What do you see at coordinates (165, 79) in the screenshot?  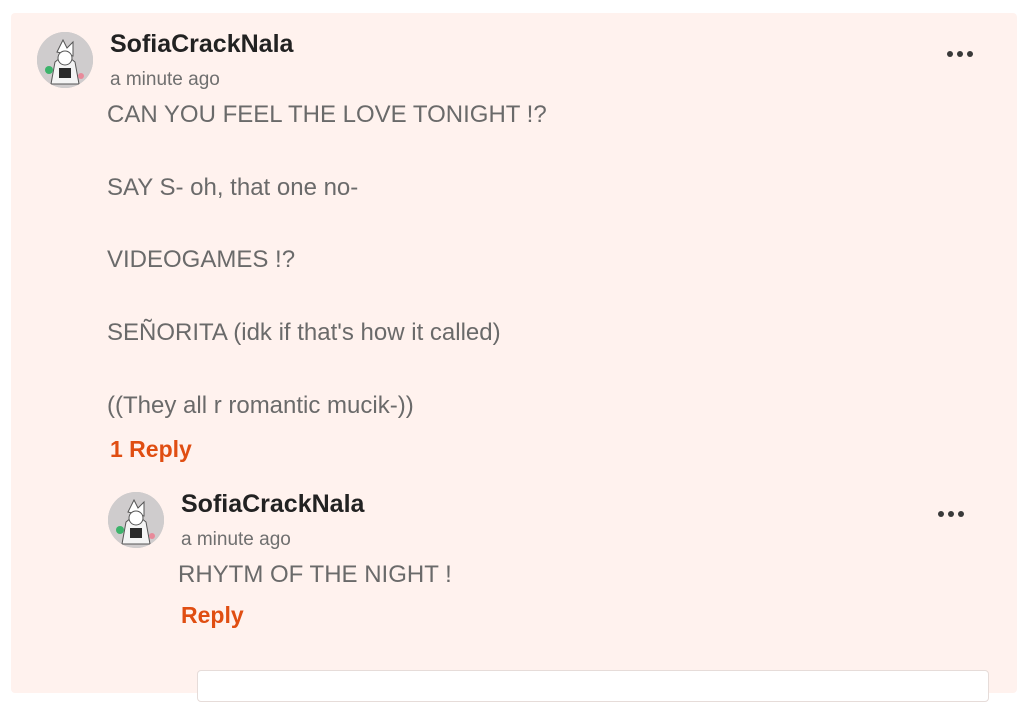 I see `comment-timestamp: a minute ago` at bounding box center [165, 79].